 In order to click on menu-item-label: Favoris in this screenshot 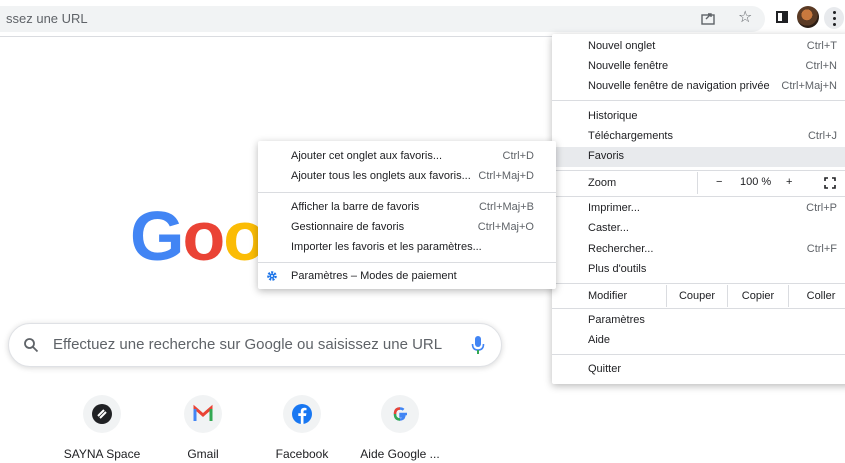, I will do `click(606, 156)`.